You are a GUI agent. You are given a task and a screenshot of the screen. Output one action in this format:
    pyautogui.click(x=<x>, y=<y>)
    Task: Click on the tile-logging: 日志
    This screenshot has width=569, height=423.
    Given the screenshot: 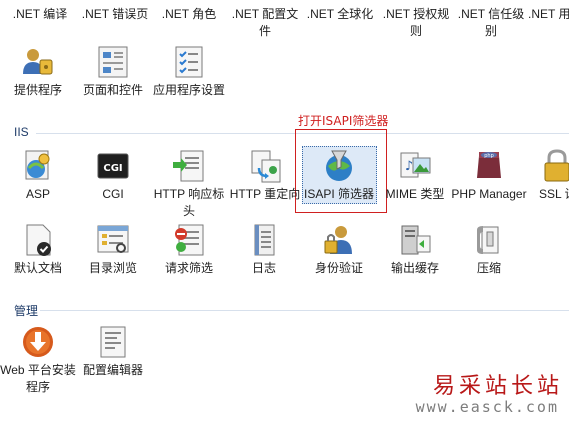 What is the action you would take?
    pyautogui.click(x=264, y=249)
    